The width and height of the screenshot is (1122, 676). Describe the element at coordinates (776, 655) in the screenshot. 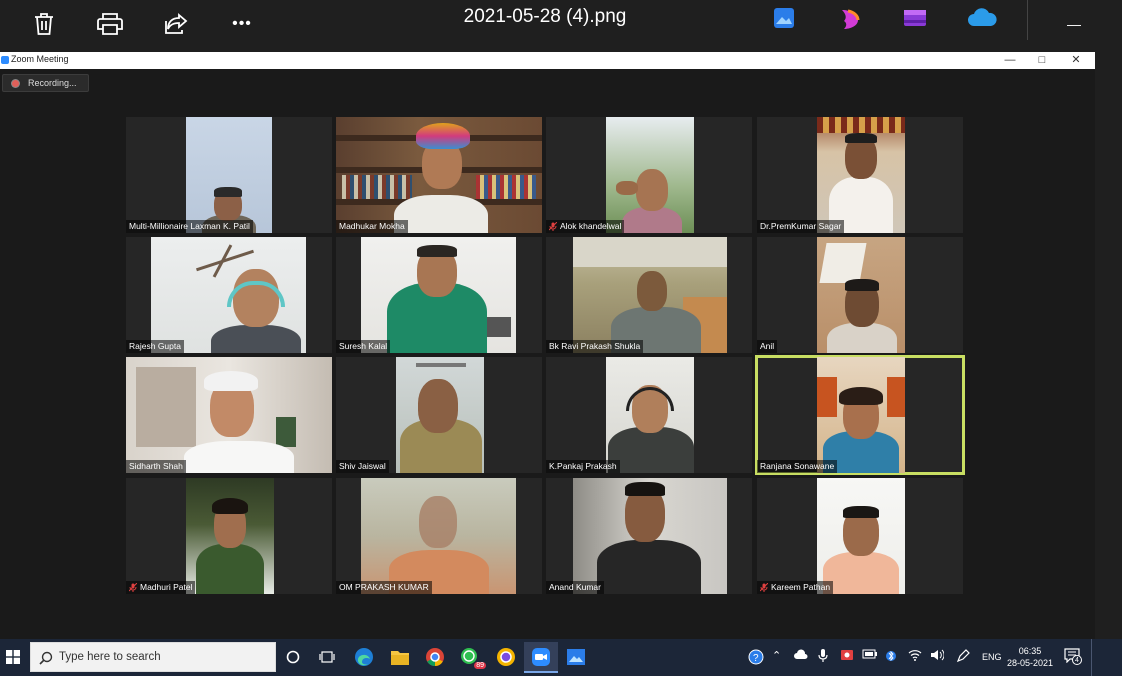

I see `show-hidden-icons-chevron-icon: ⌃` at that location.